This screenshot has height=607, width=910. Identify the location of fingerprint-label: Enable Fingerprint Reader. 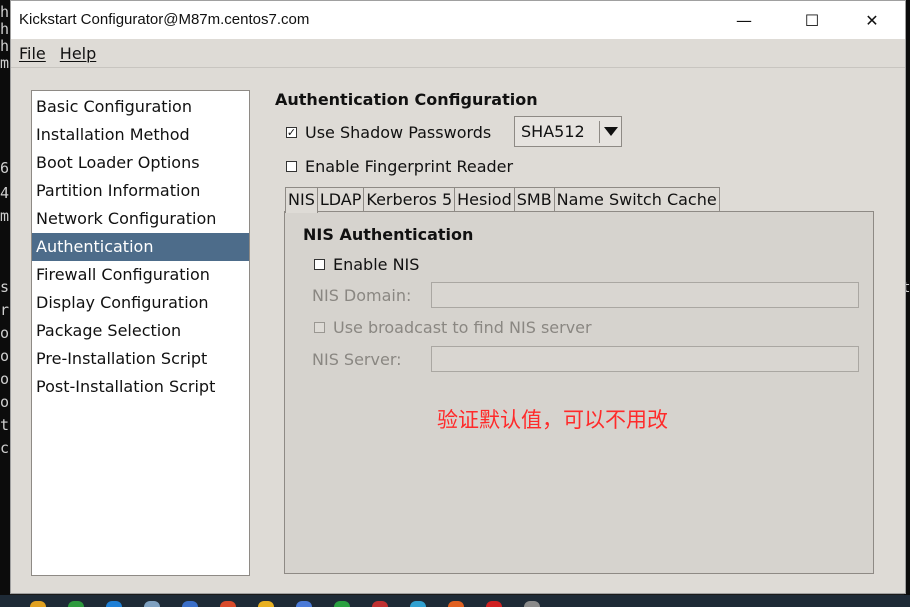
(409, 166).